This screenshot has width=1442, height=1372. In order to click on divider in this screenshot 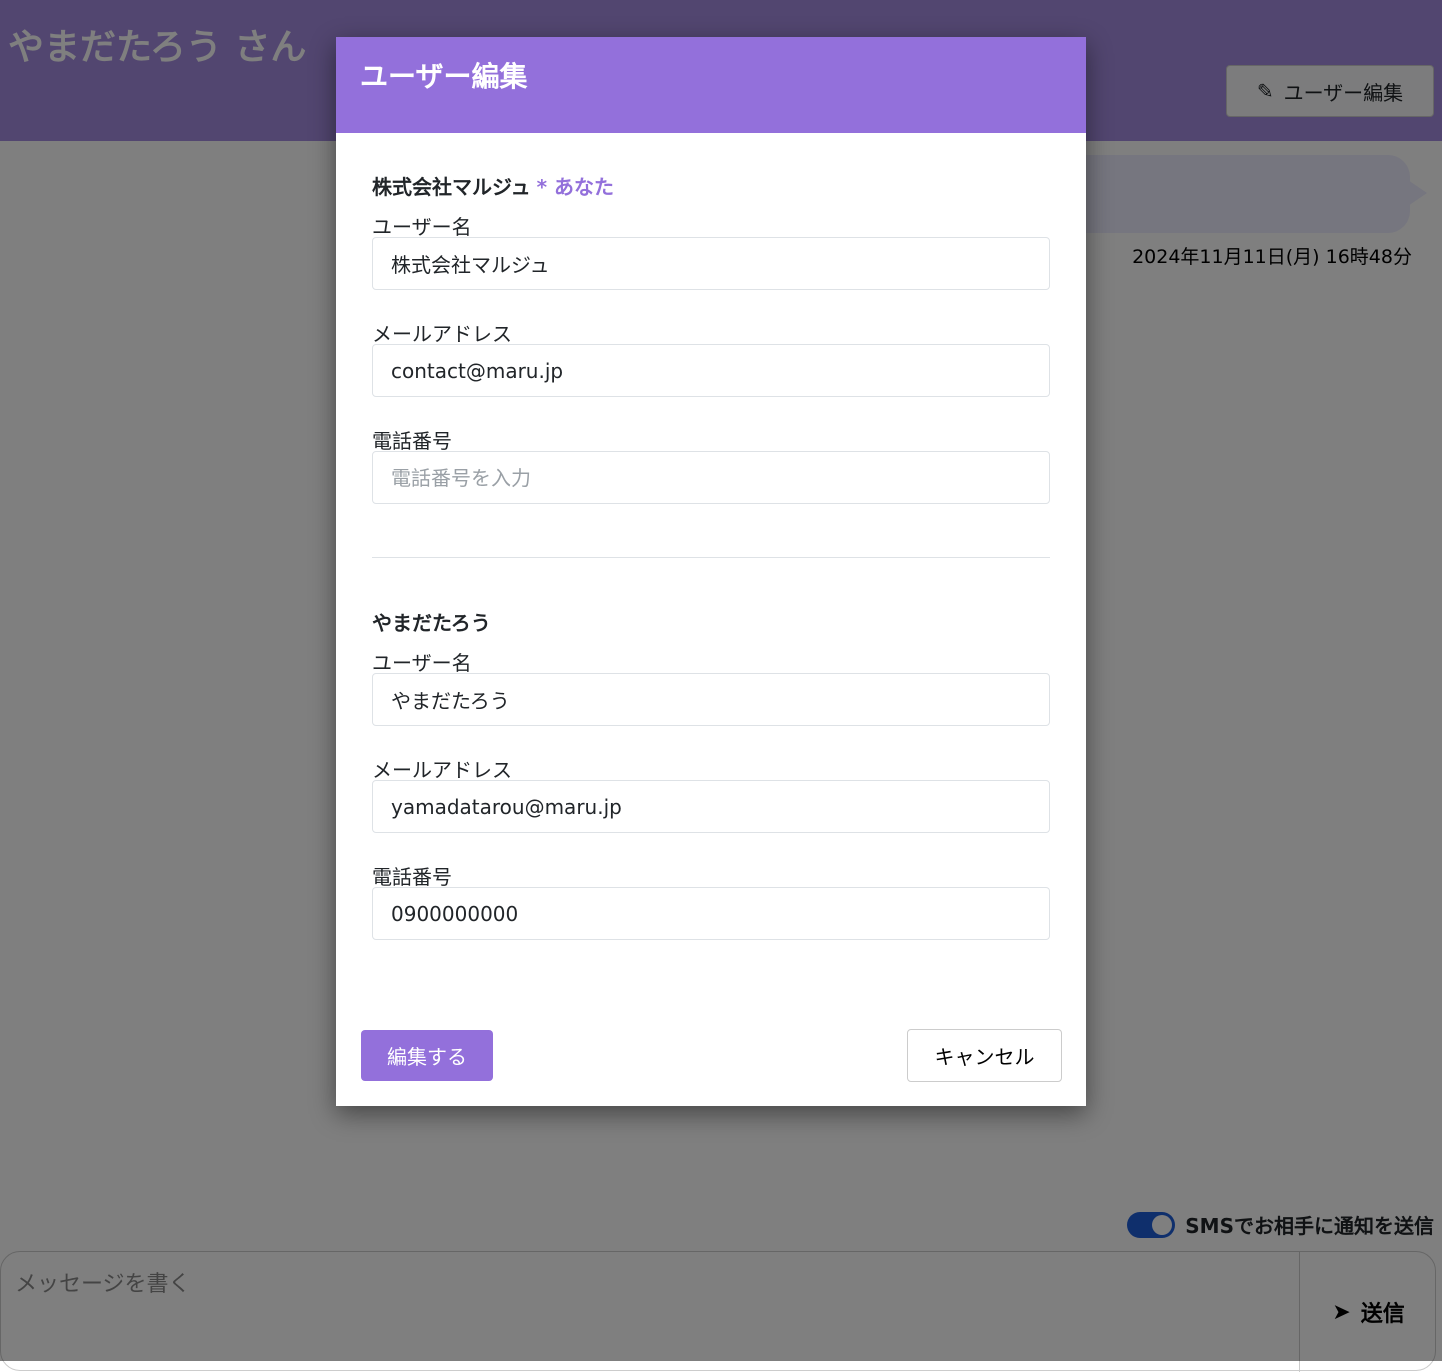, I will do `click(711, 557)`.